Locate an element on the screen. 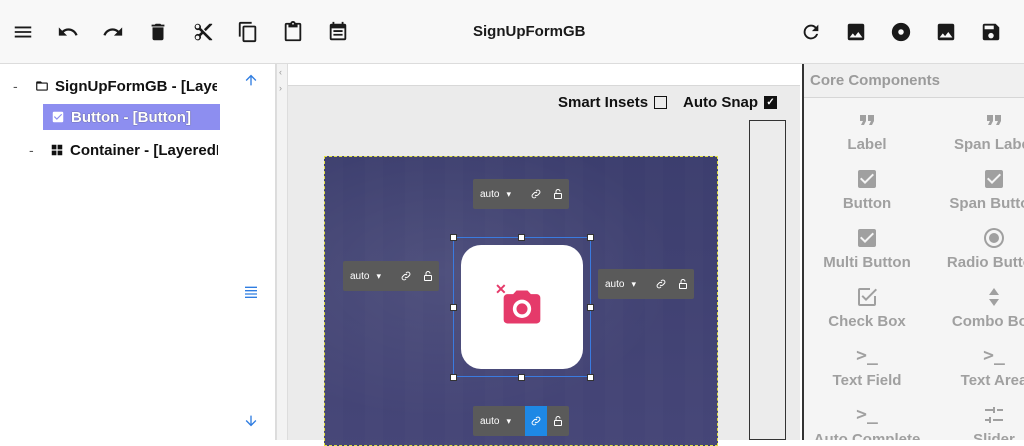 The width and height of the screenshot is (1024, 446). record-icon is located at coordinates (901, 32).